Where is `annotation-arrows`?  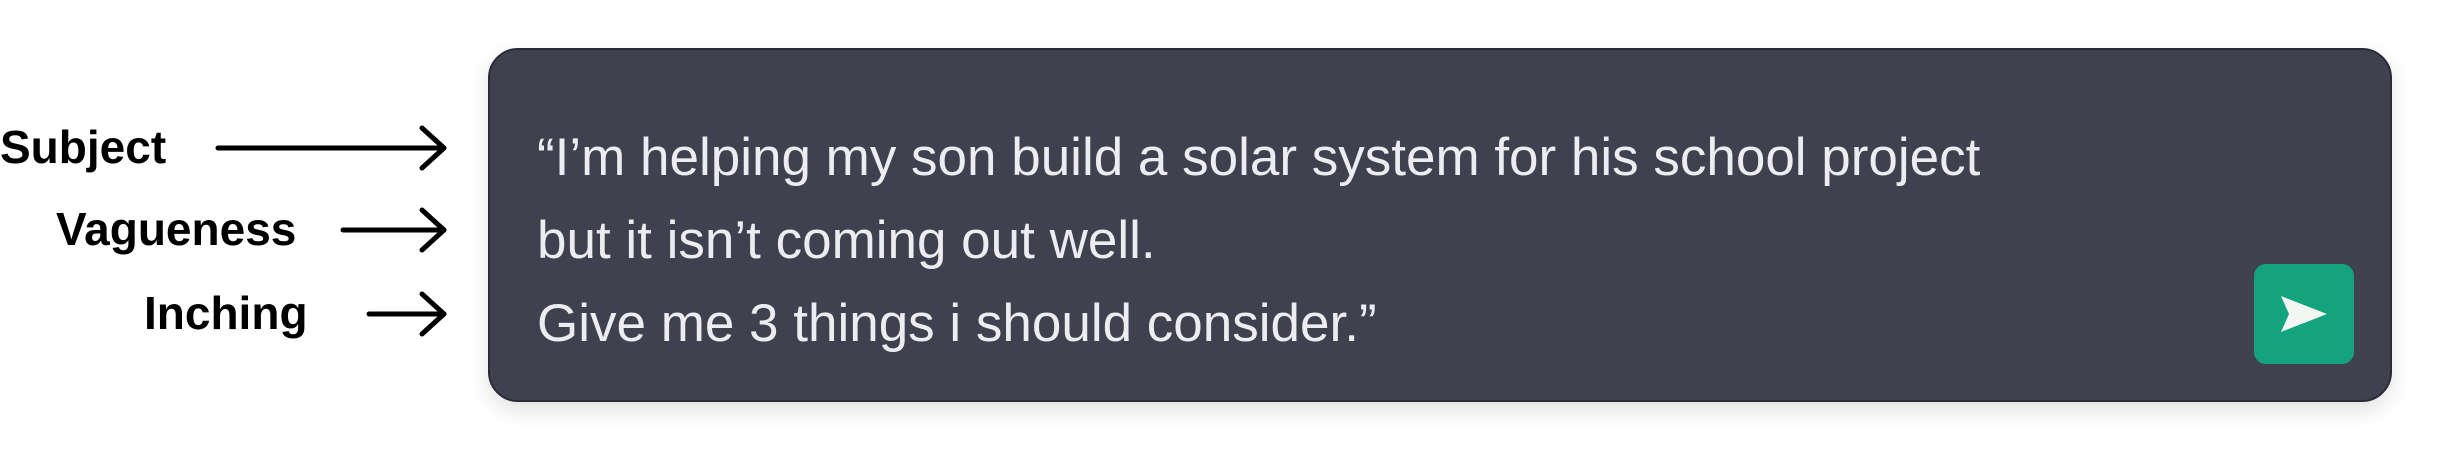 annotation-arrows is located at coordinates (331, 231).